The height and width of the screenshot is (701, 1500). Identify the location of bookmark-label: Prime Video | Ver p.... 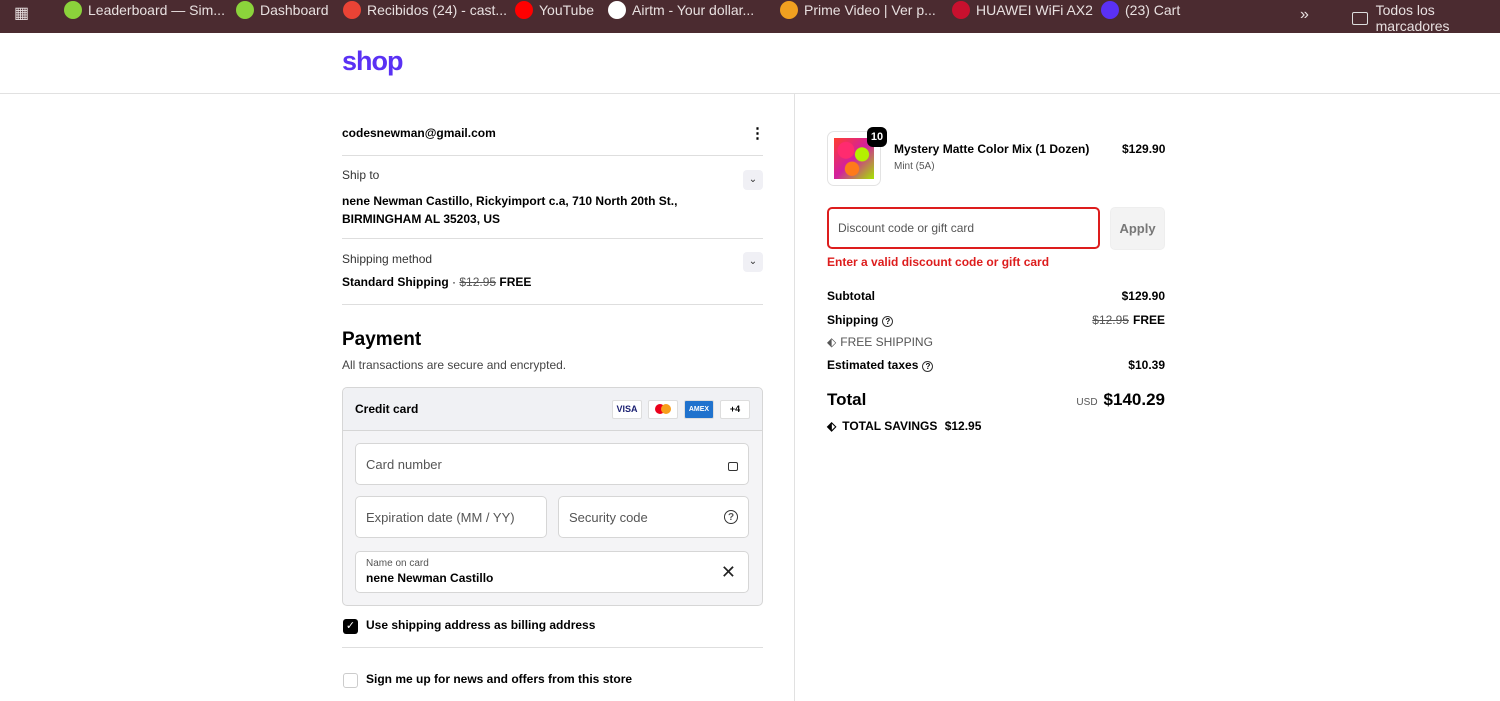
(870, 10).